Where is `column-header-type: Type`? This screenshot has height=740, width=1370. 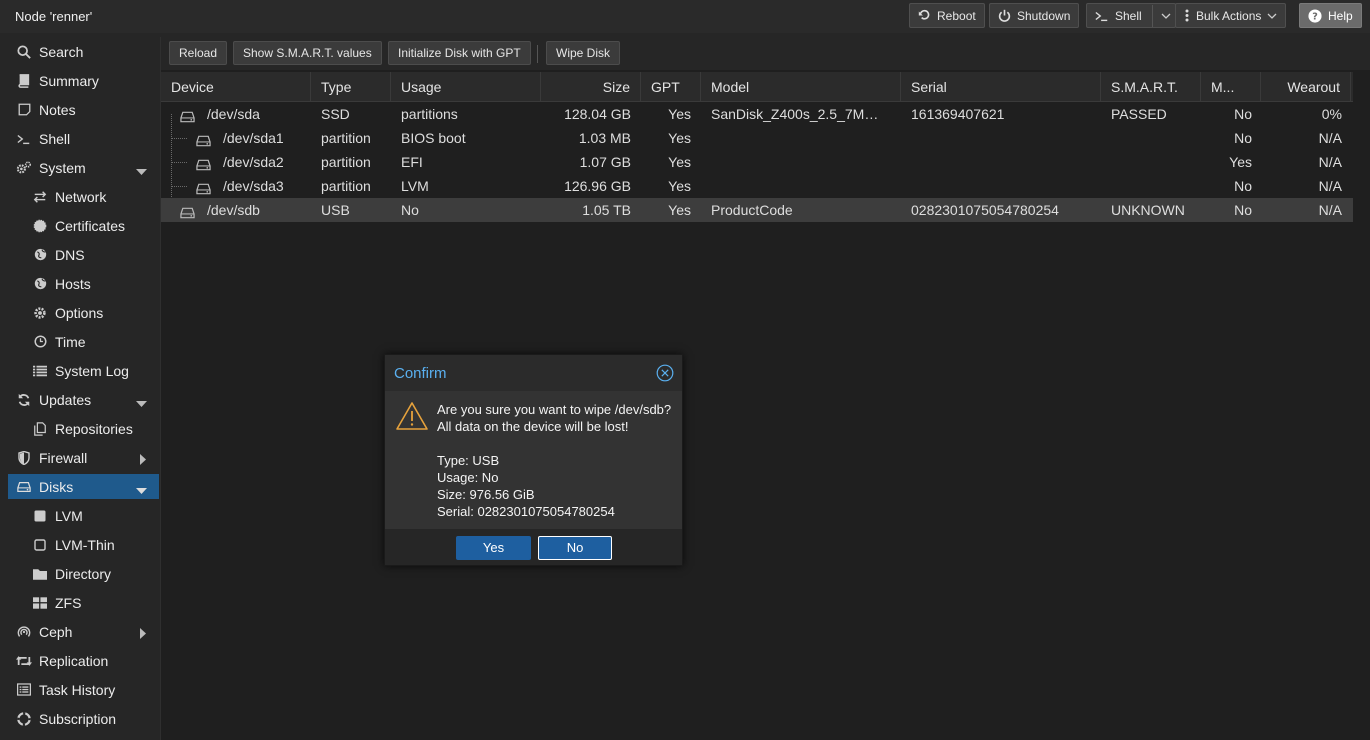 column-header-type: Type is located at coordinates (351, 87).